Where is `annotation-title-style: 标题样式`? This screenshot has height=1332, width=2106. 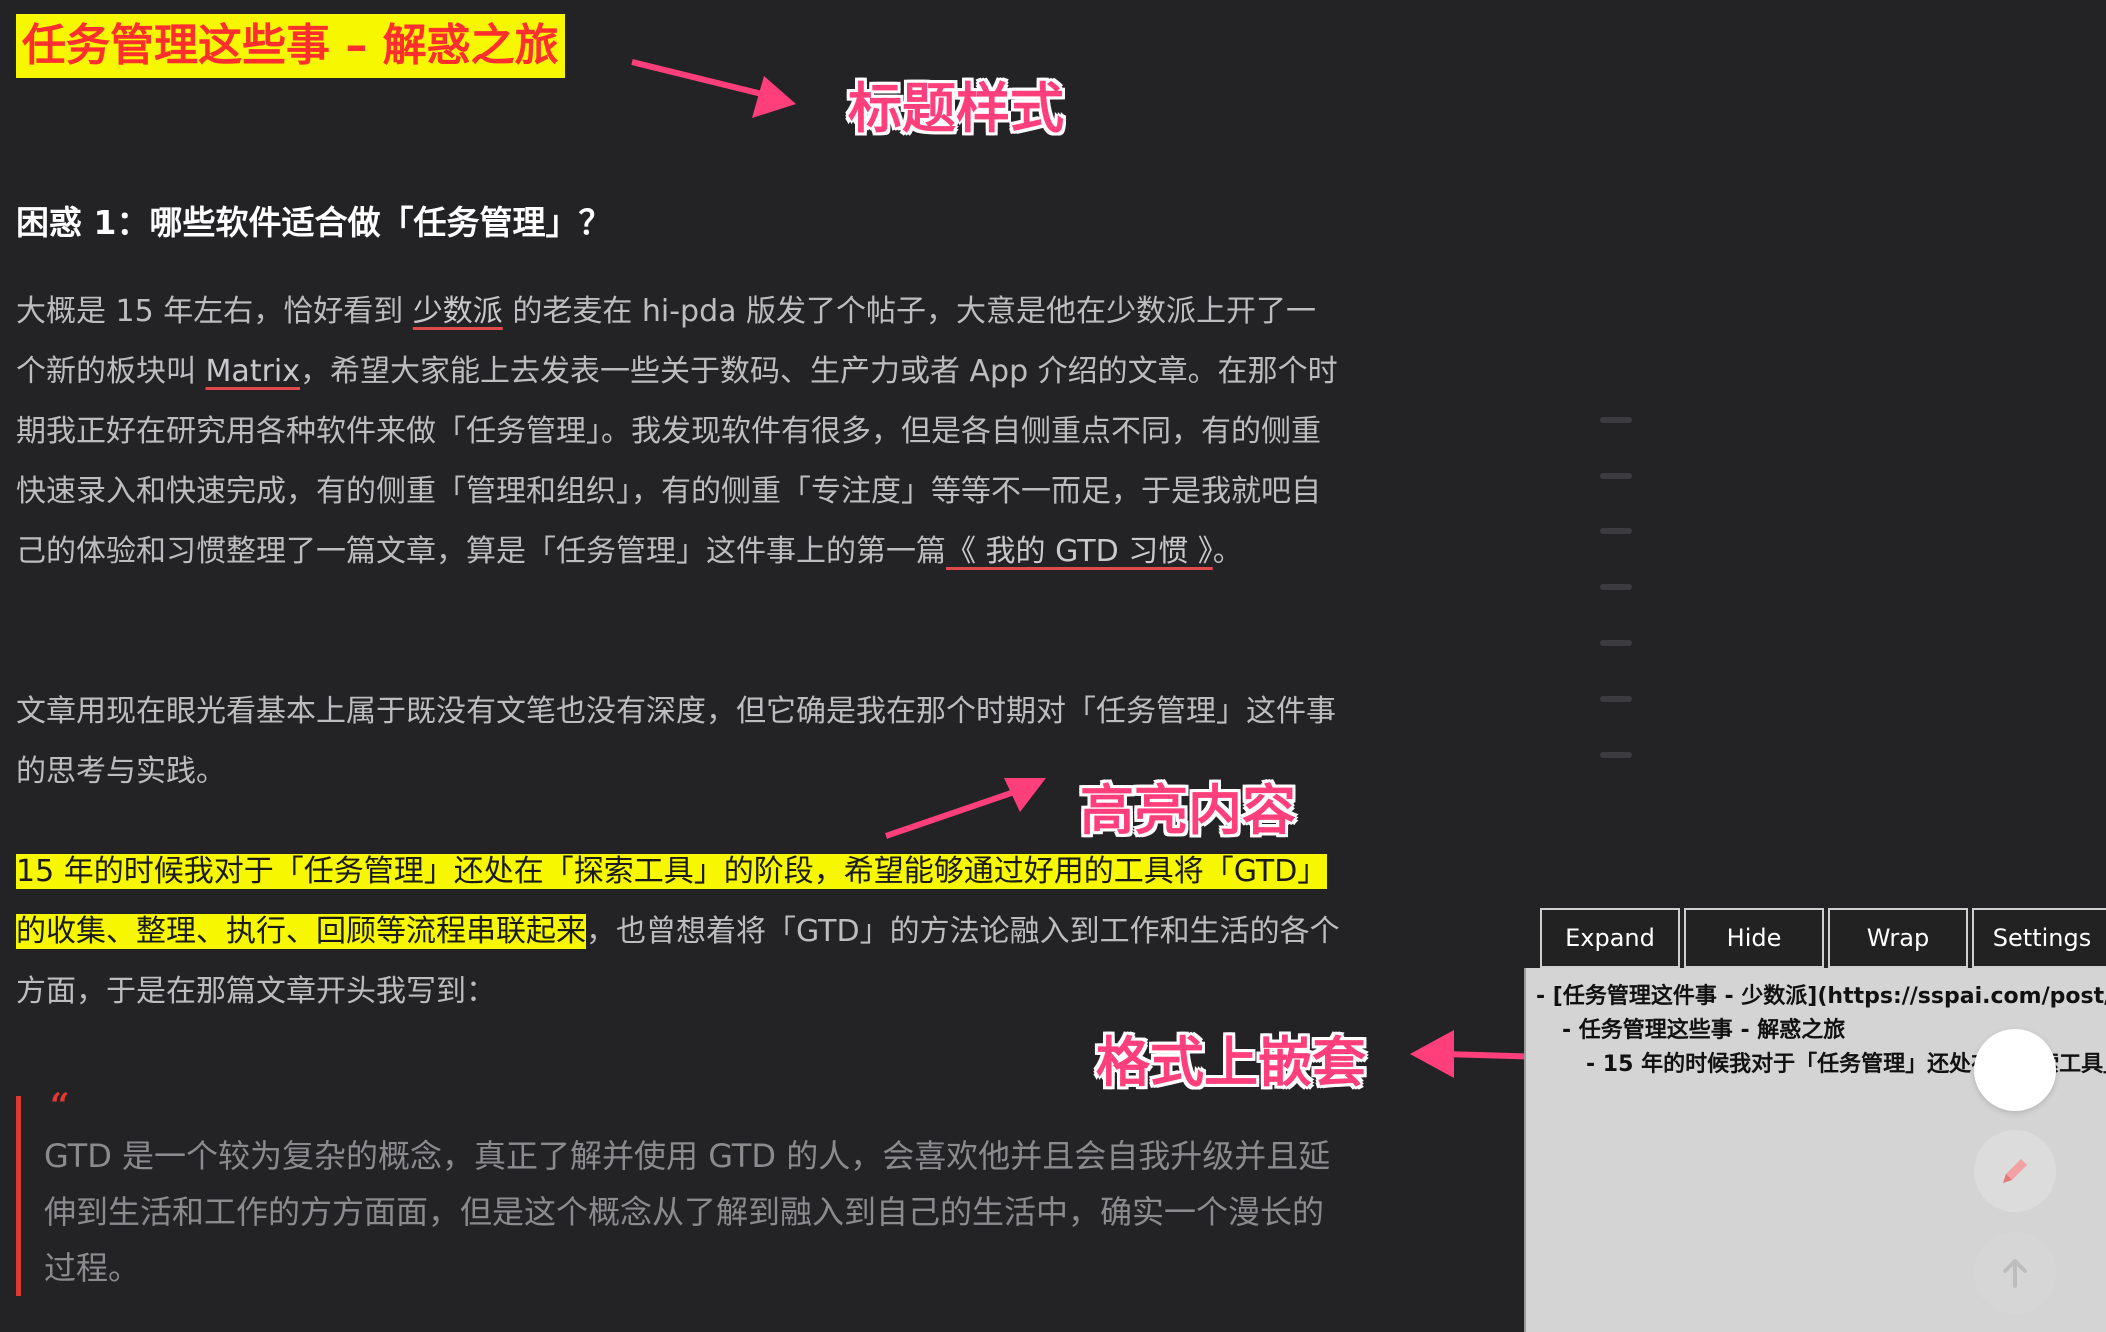
annotation-title-style: 标题样式 is located at coordinates (956, 108).